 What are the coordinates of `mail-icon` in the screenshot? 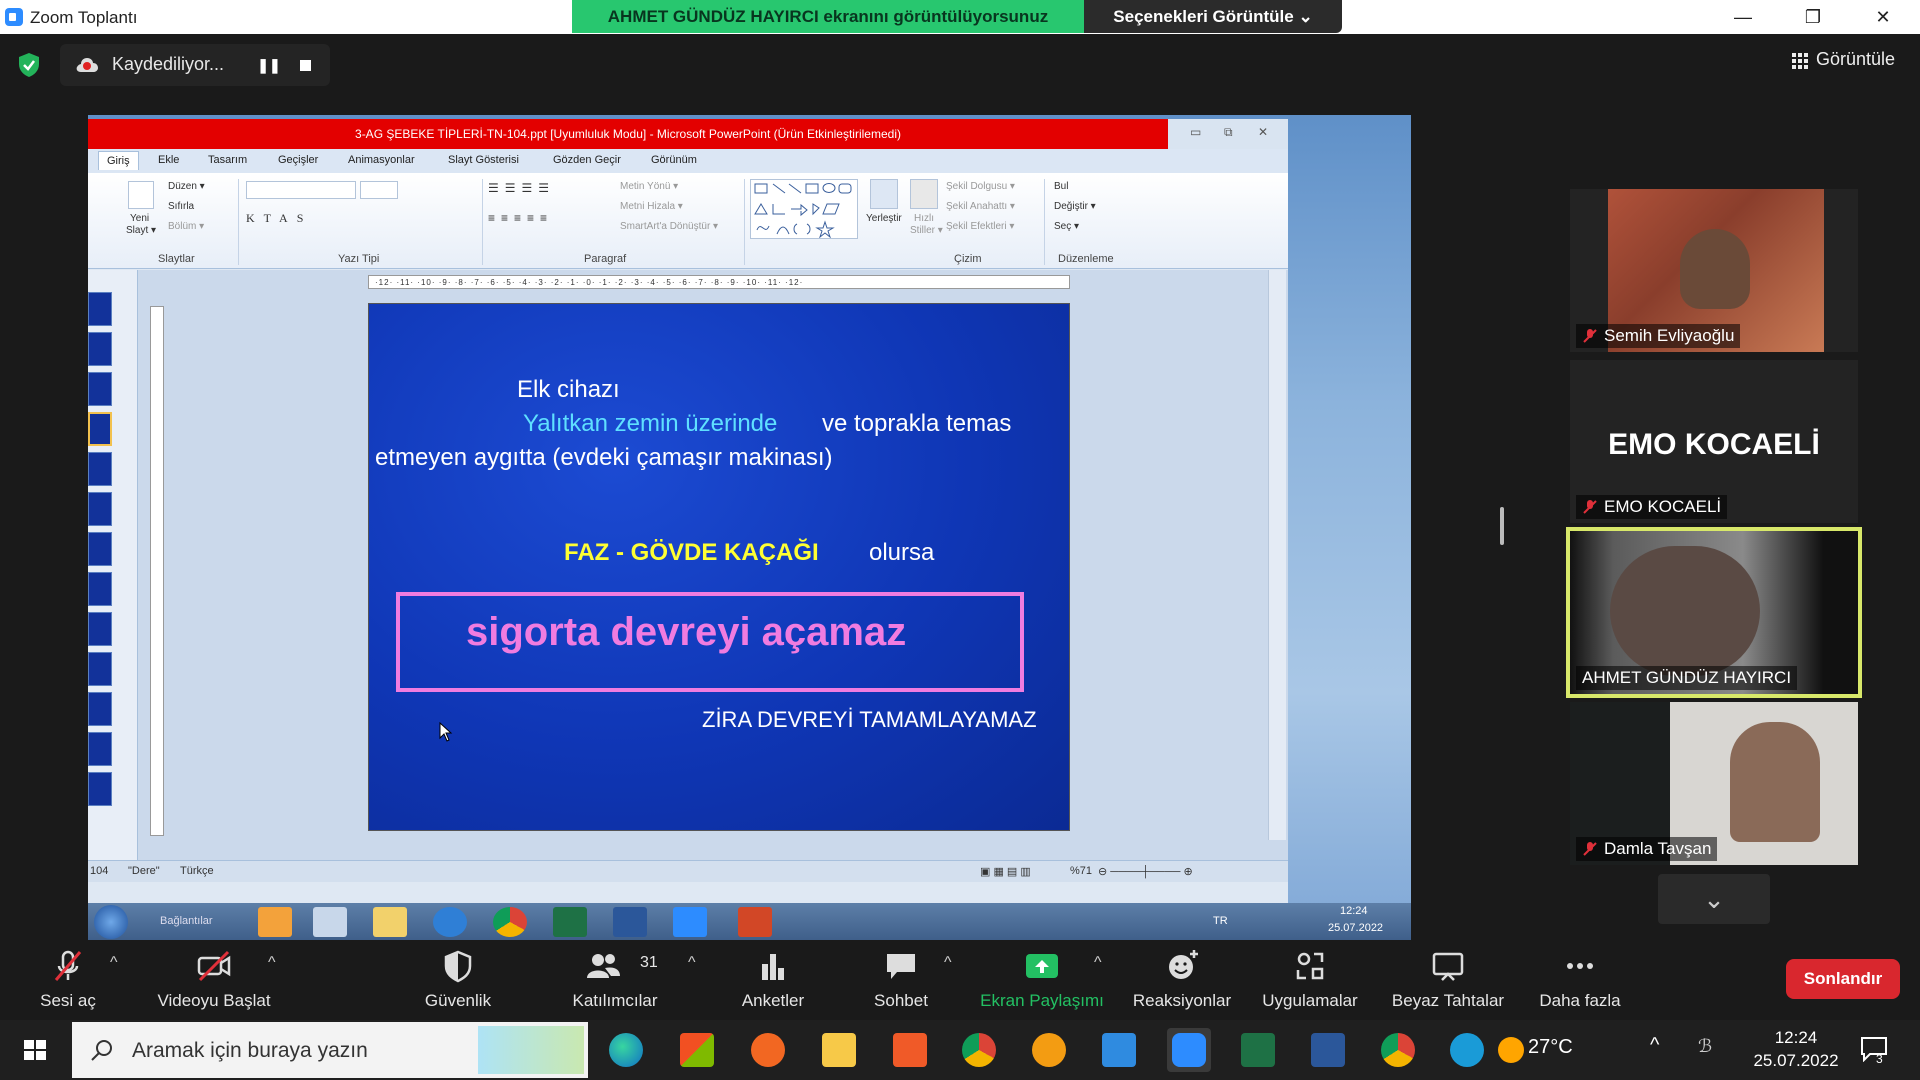 It's located at (1119, 1050).